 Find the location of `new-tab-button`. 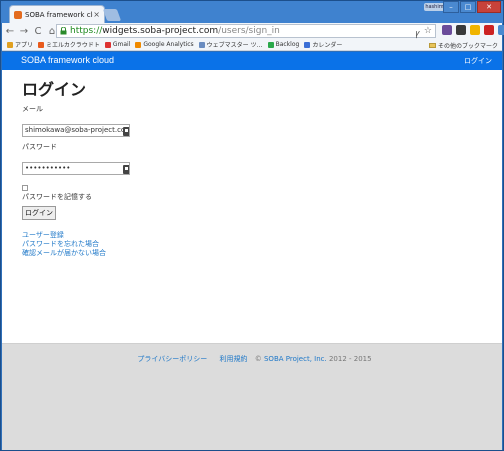

new-tab-button is located at coordinates (112, 15).